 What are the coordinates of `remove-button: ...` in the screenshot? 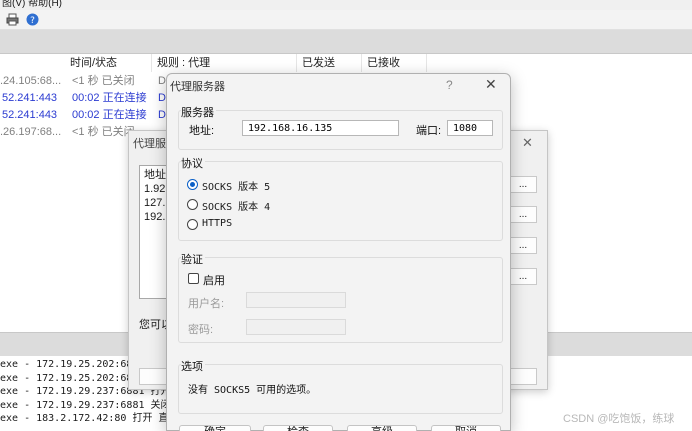 It's located at (523, 245).